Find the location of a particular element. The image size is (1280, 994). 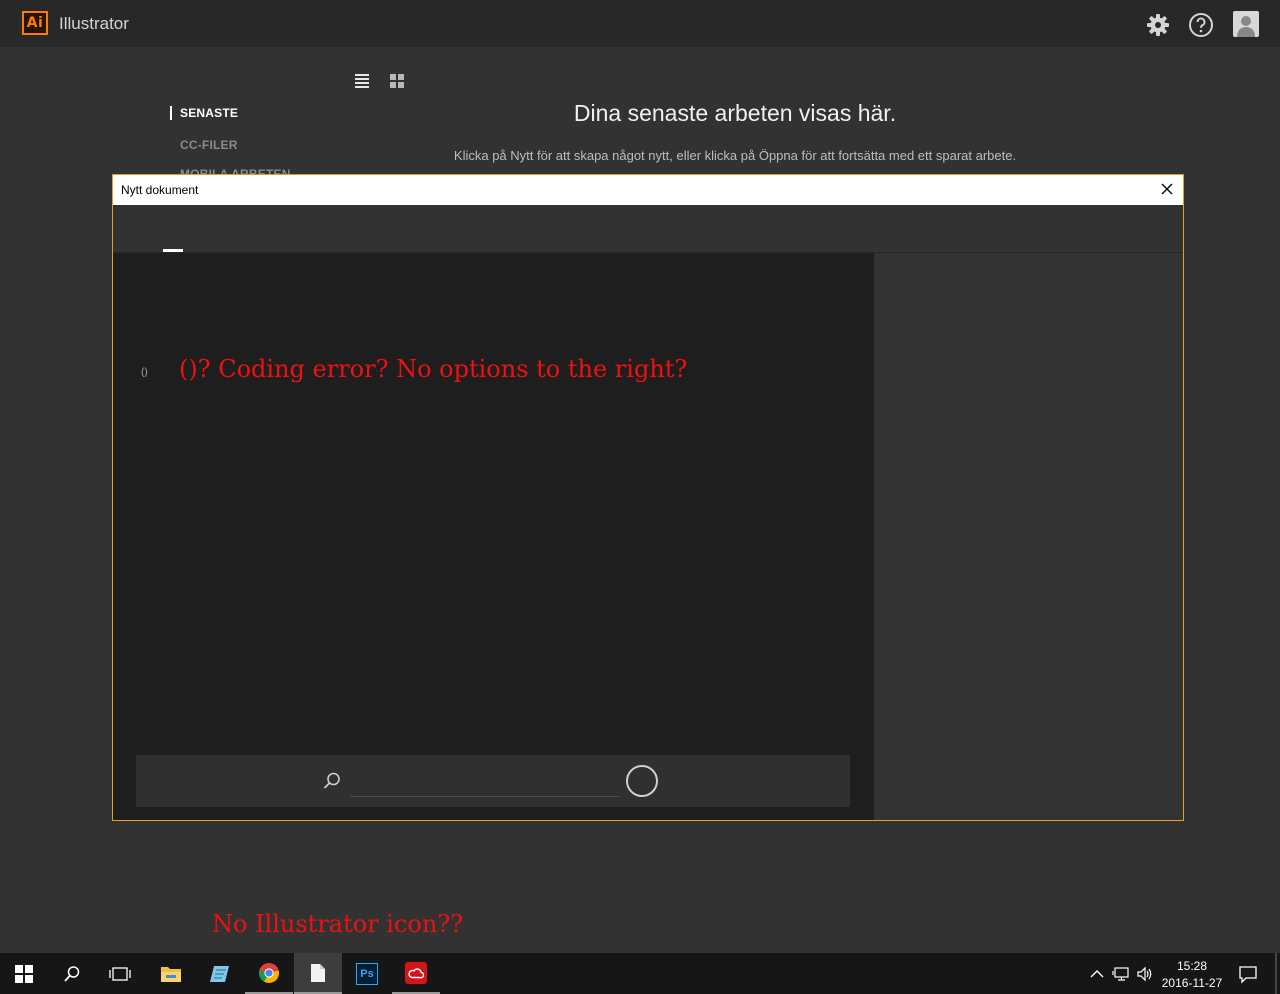

task-view-icon is located at coordinates (120, 973).